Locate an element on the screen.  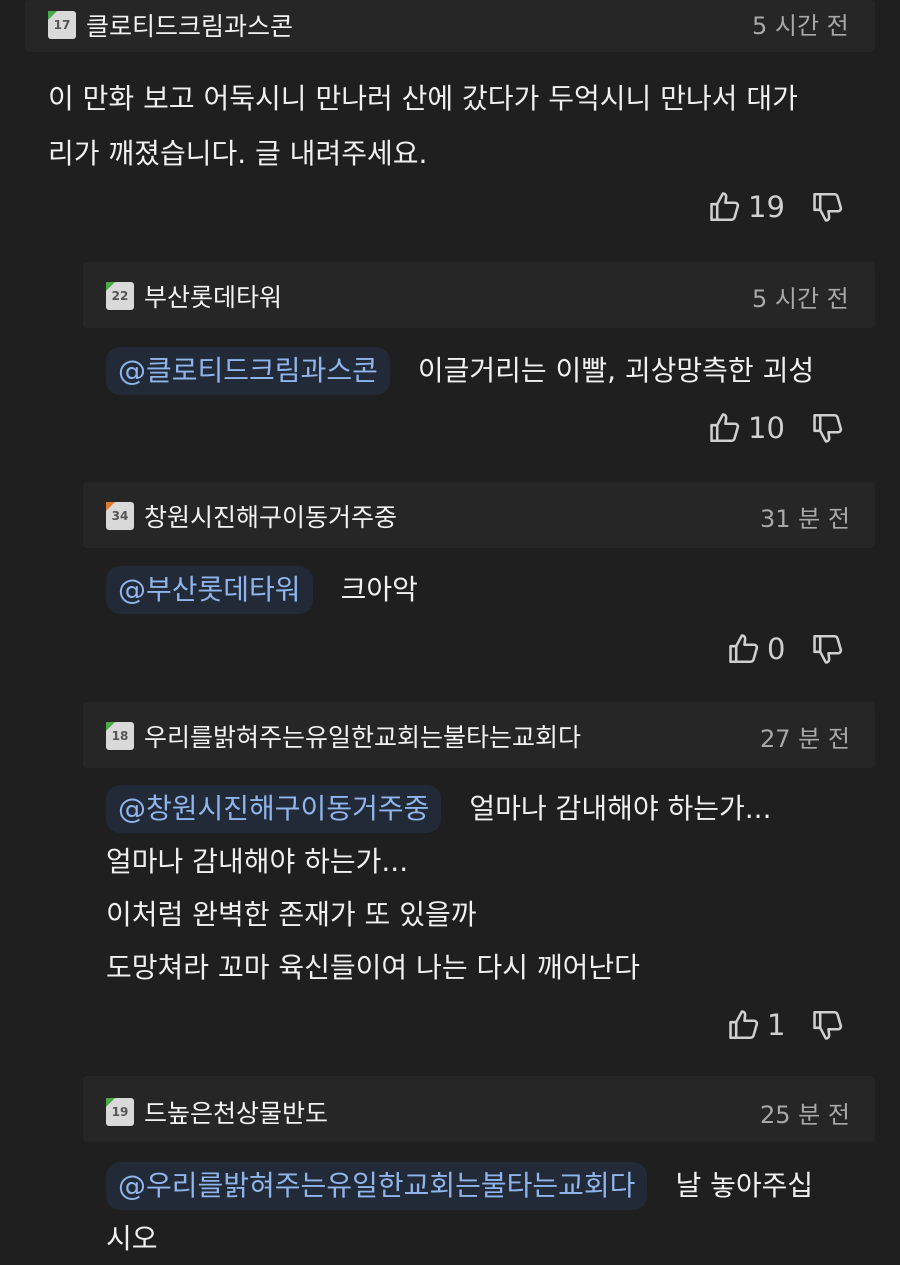
like-count: 1 is located at coordinates (776, 1025).